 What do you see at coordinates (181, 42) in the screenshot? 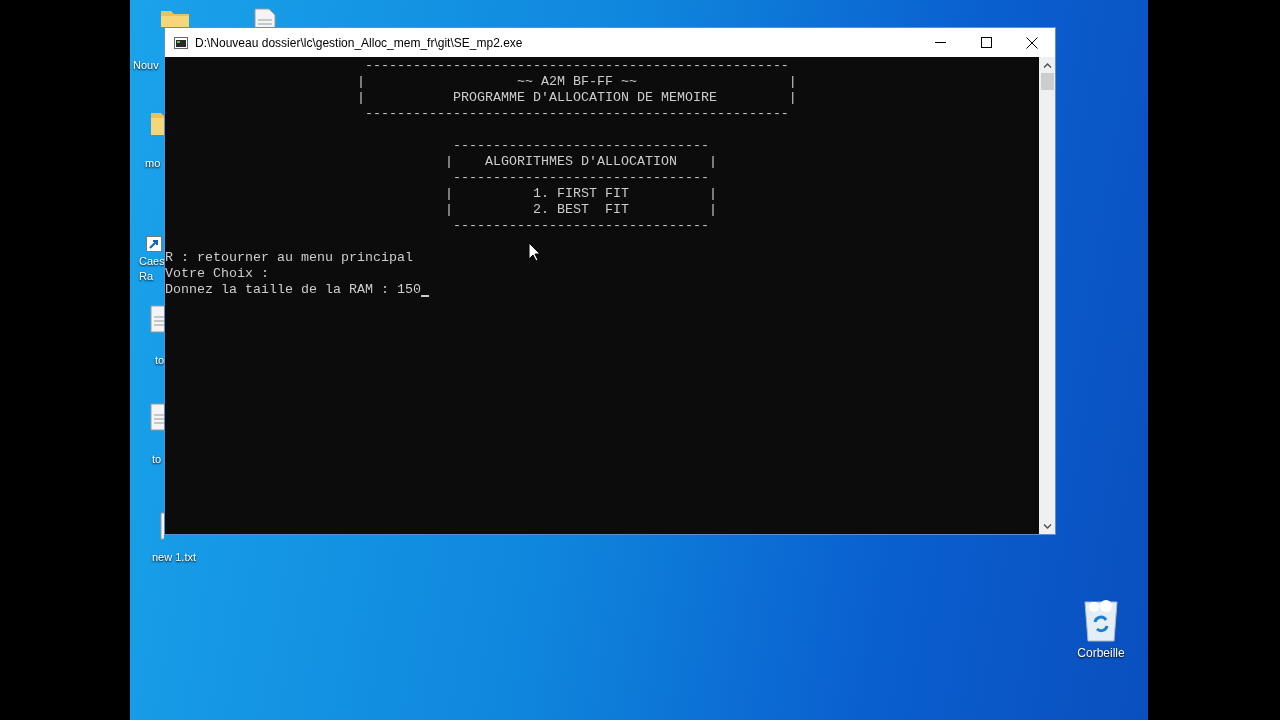
I see `console-app-icon` at bounding box center [181, 42].